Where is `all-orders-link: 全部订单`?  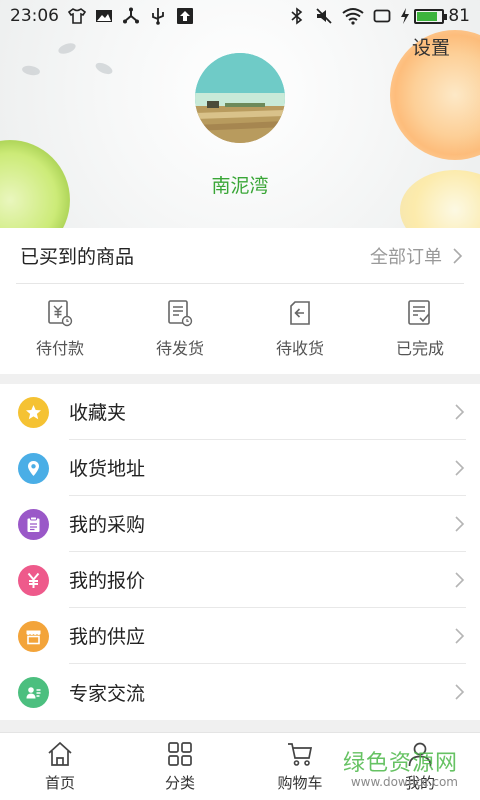 all-orders-link: 全部订单 is located at coordinates (417, 256).